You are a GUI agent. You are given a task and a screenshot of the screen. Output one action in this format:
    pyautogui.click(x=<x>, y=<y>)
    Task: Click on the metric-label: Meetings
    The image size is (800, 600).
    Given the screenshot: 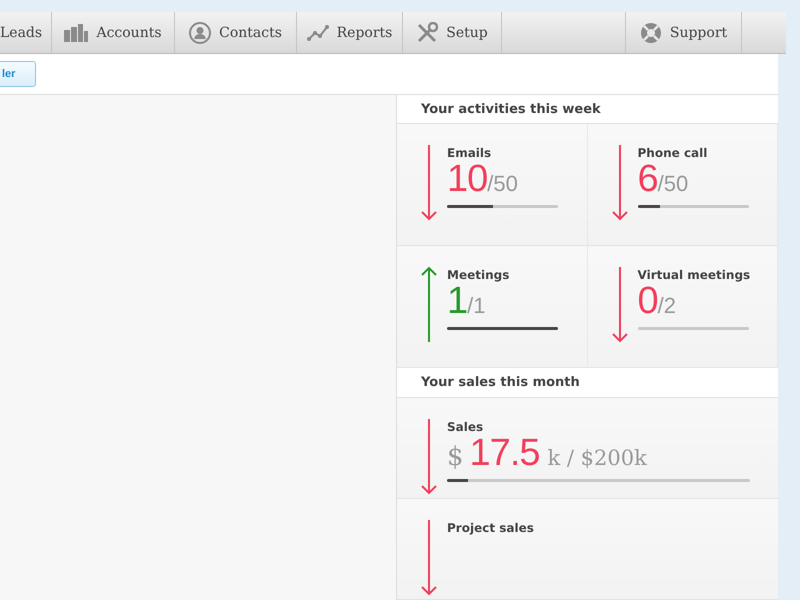 What is the action you would take?
    pyautogui.click(x=478, y=275)
    